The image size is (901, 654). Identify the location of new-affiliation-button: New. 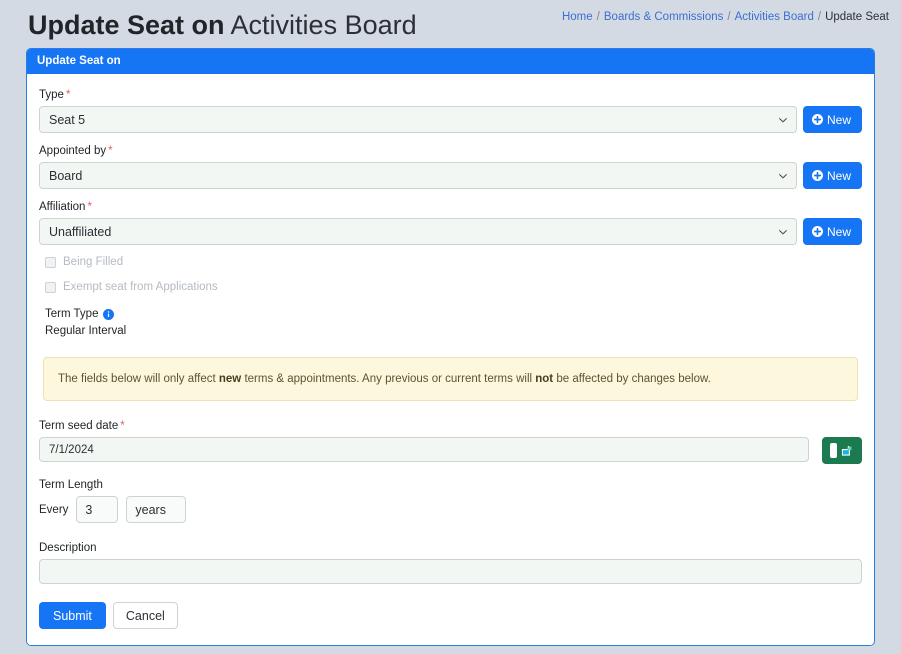
(832, 231).